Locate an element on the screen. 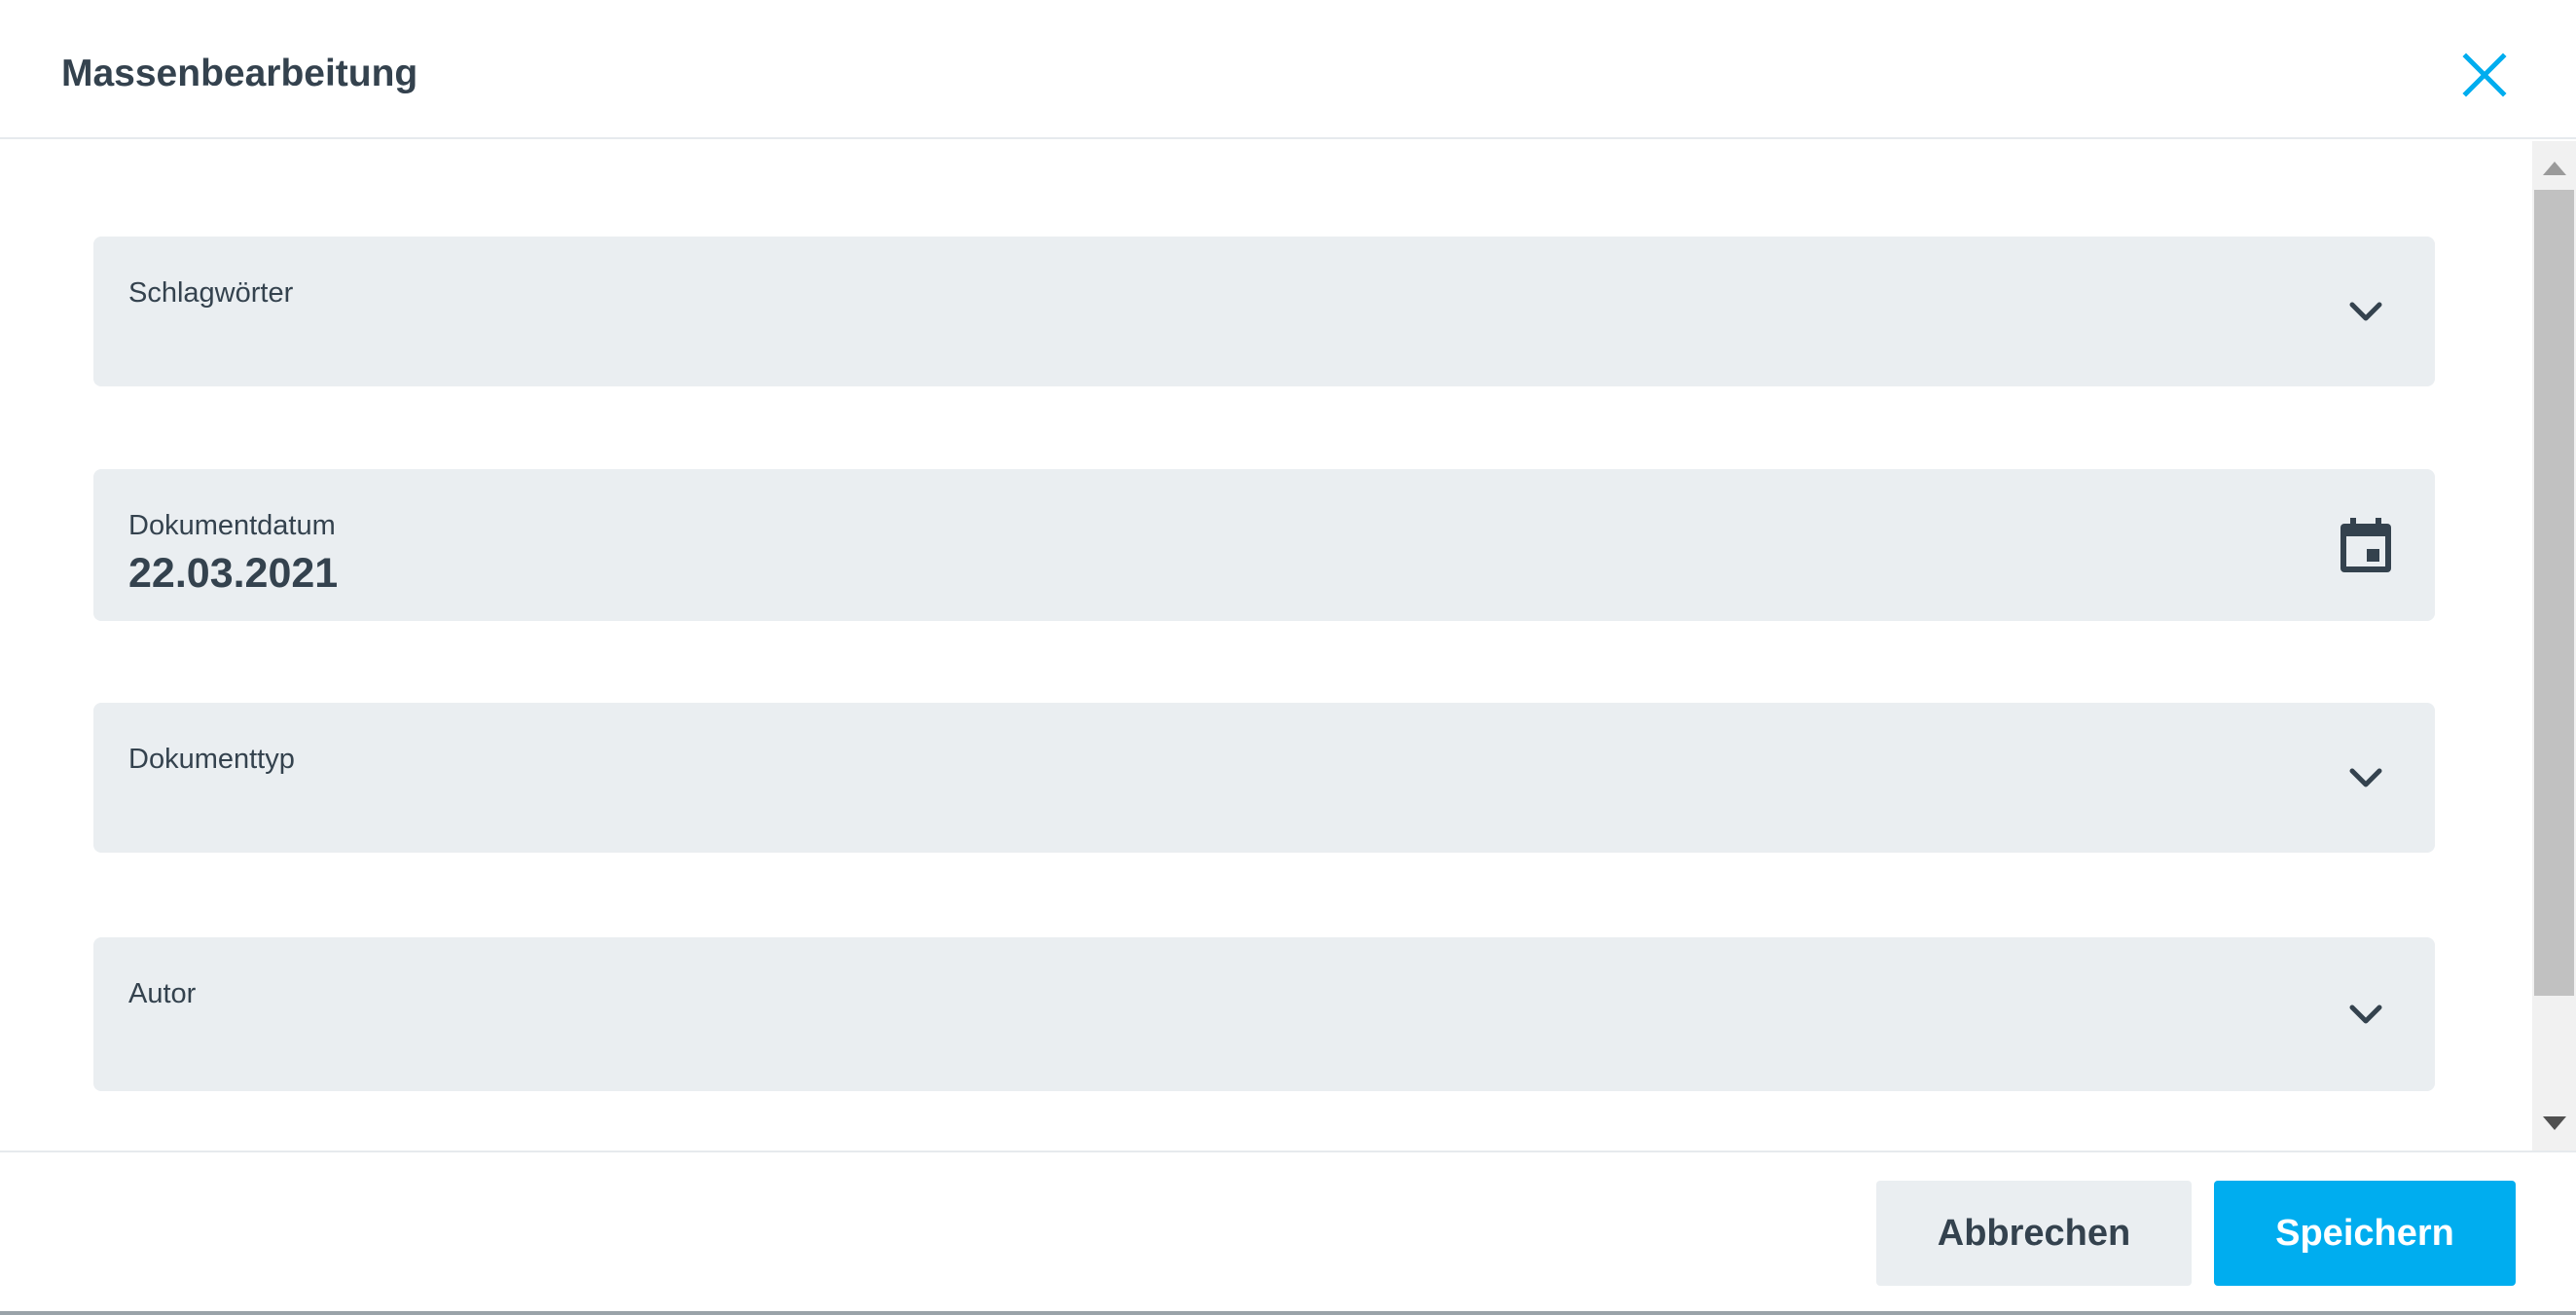 This screenshot has width=2576, height=1315. vertical-scrollbar is located at coordinates (2554, 646).